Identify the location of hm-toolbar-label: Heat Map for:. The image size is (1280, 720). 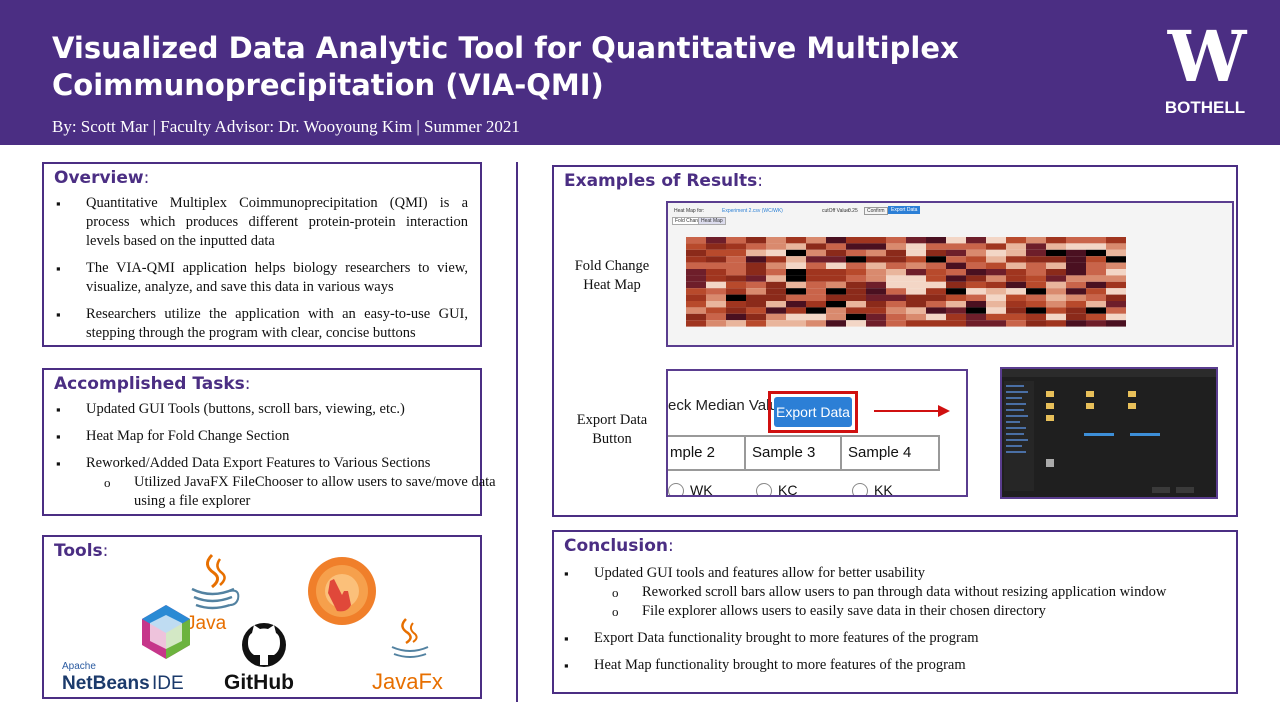
(689, 211).